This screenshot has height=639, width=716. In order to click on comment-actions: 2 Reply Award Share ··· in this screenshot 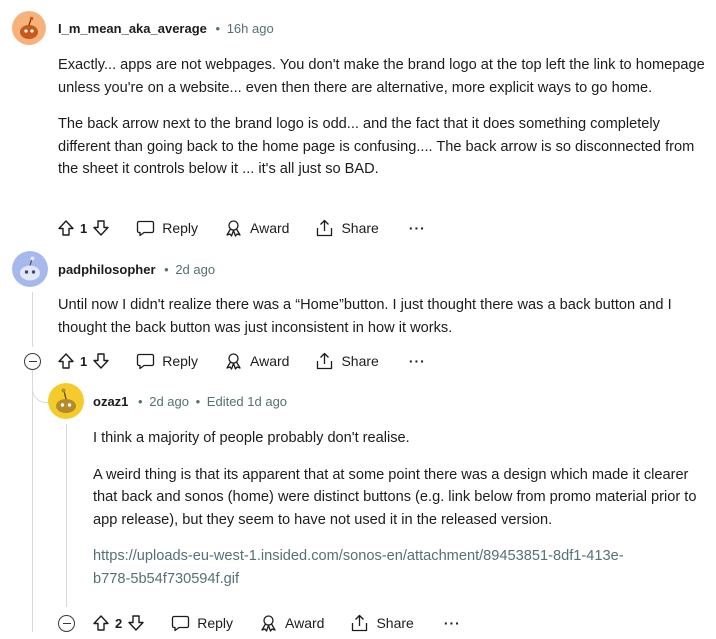, I will do `click(276, 623)`.